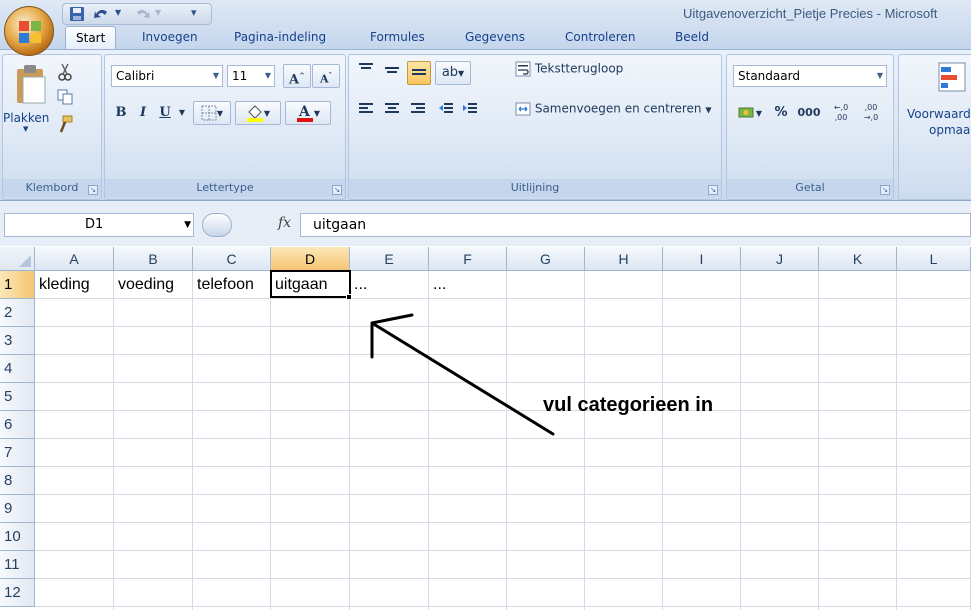 Image resolution: width=971 pixels, height=610 pixels. Describe the element at coordinates (182, 113) in the screenshot. I see `underline-dropdown-icon: ▼` at that location.